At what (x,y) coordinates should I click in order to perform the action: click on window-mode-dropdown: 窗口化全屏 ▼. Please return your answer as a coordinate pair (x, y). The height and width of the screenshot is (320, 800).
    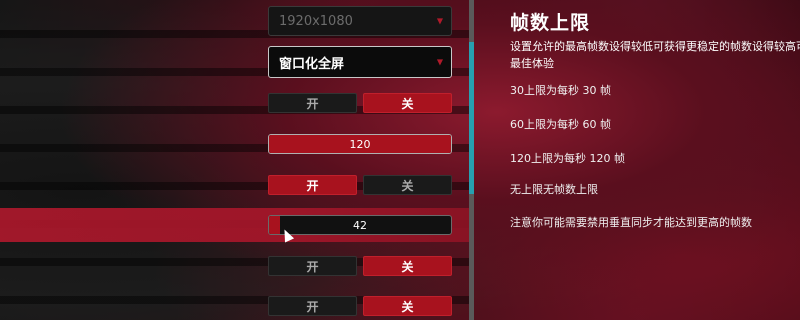
    Looking at the image, I should click on (360, 62).